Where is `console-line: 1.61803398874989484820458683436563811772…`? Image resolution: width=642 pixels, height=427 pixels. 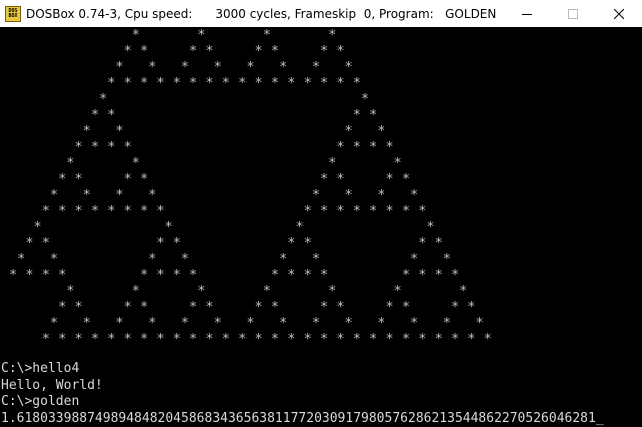
console-line: 1.61803398874989484820458683436563811772… is located at coordinates (302, 418).